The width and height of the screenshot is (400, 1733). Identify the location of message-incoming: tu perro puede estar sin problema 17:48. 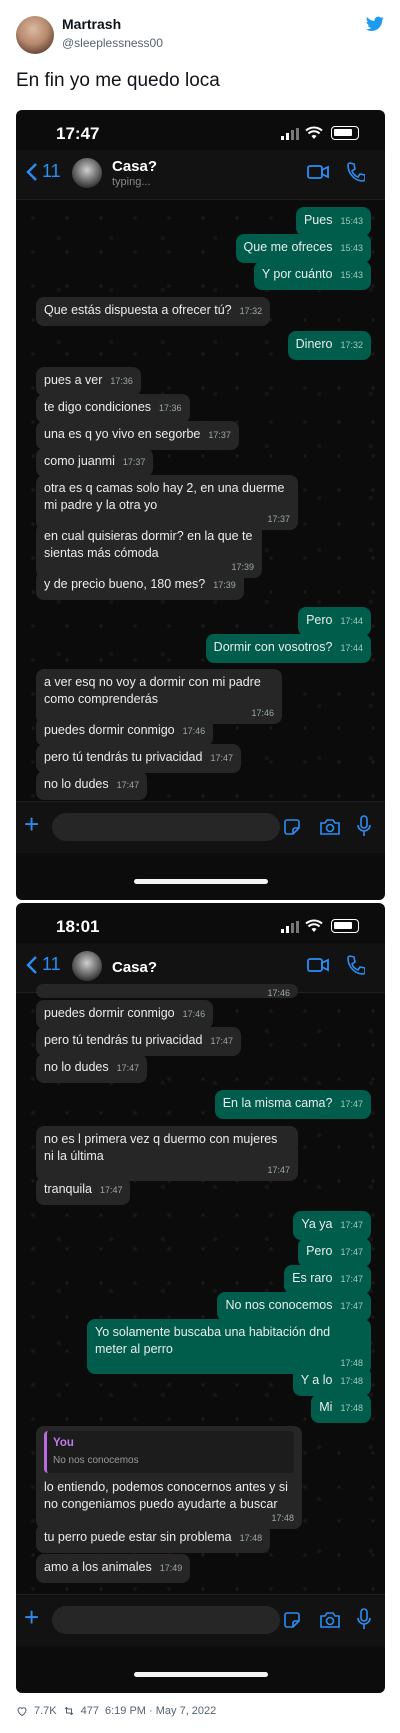
(153, 1538).